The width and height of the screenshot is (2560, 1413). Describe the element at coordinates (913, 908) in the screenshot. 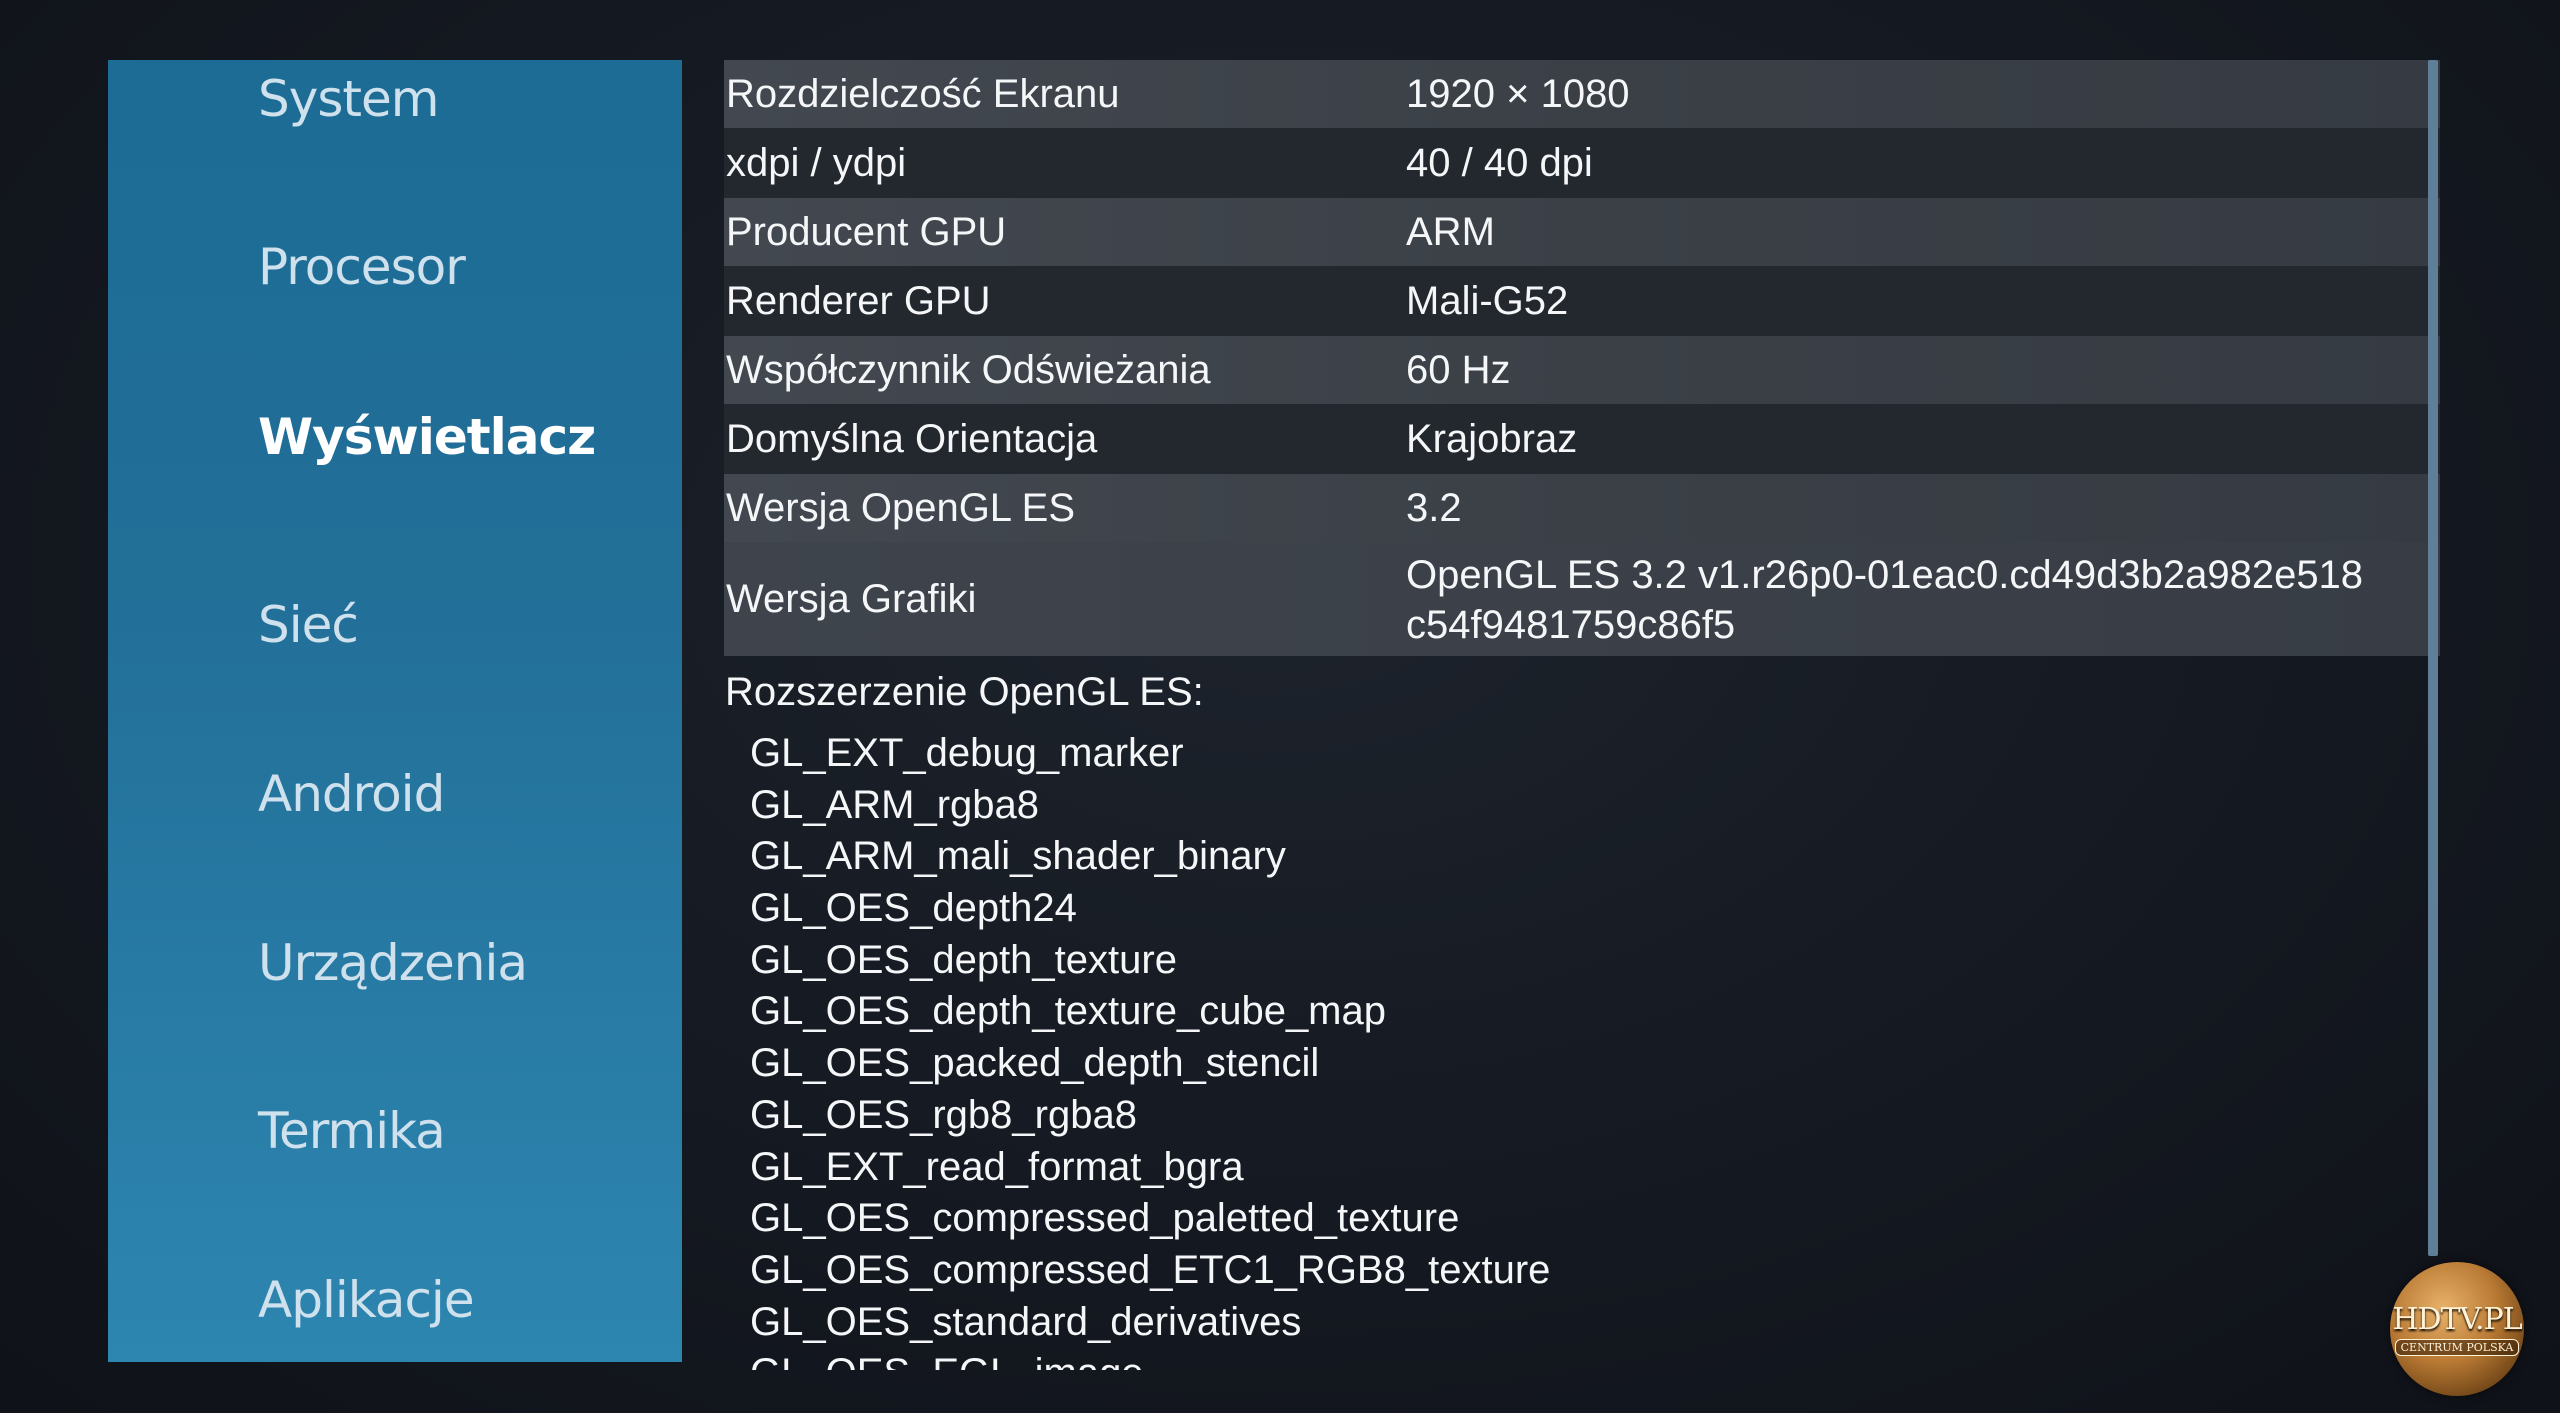

I see `list-item: GL_OES_depth24` at that location.